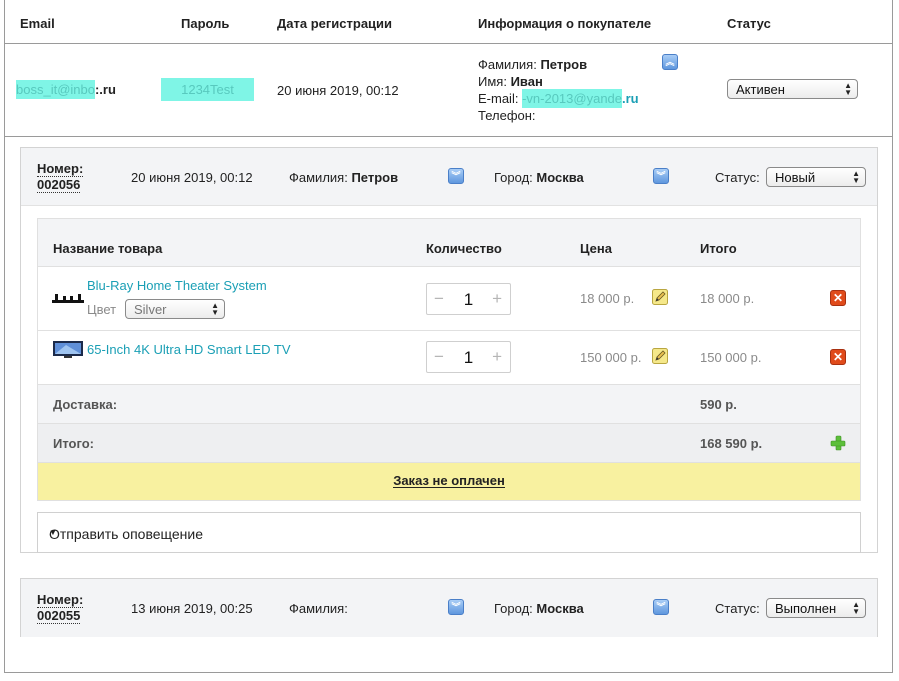 This screenshot has height=681, width=899. Describe the element at coordinates (192, 177) in the screenshot. I see `order-date: 20 июня 2019, 00:12` at that location.